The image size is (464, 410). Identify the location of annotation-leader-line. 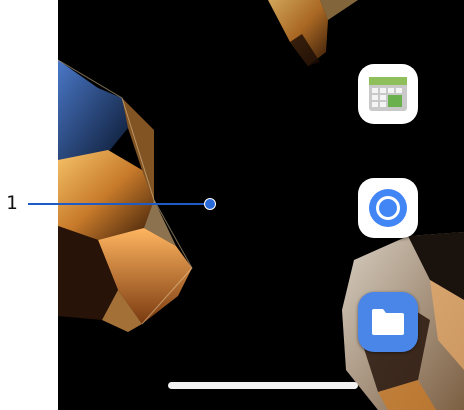
(118, 204).